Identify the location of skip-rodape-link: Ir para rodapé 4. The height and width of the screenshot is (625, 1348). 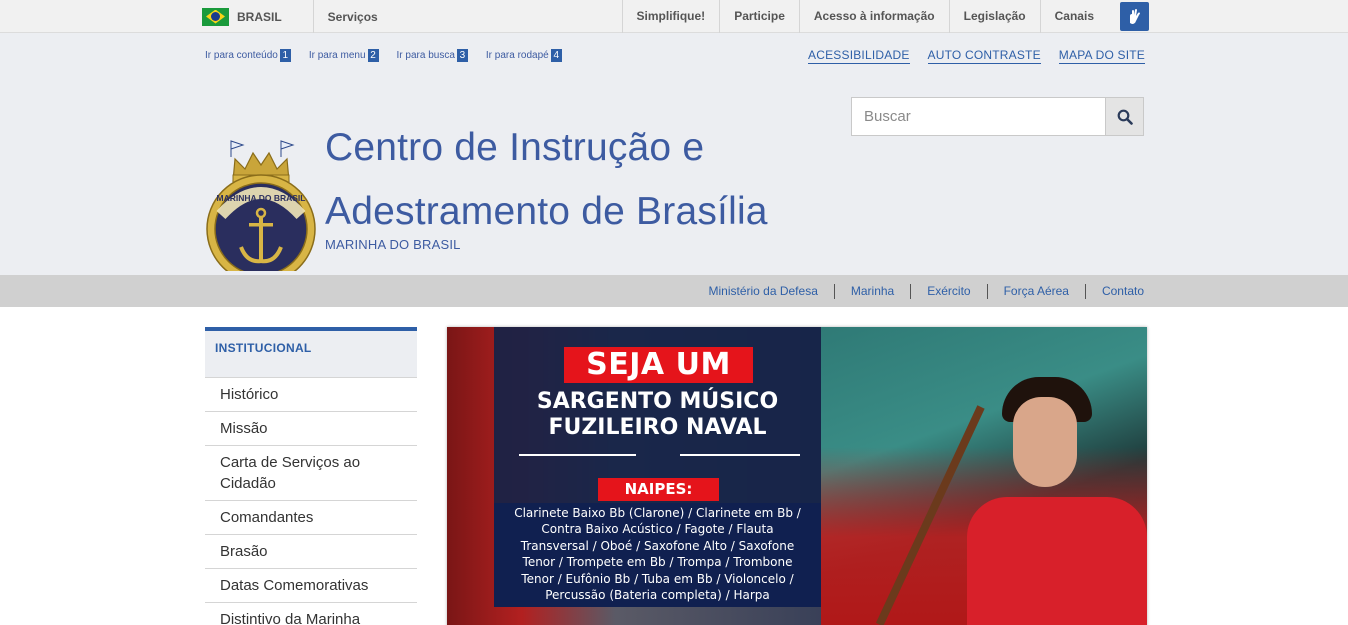
(524, 55).